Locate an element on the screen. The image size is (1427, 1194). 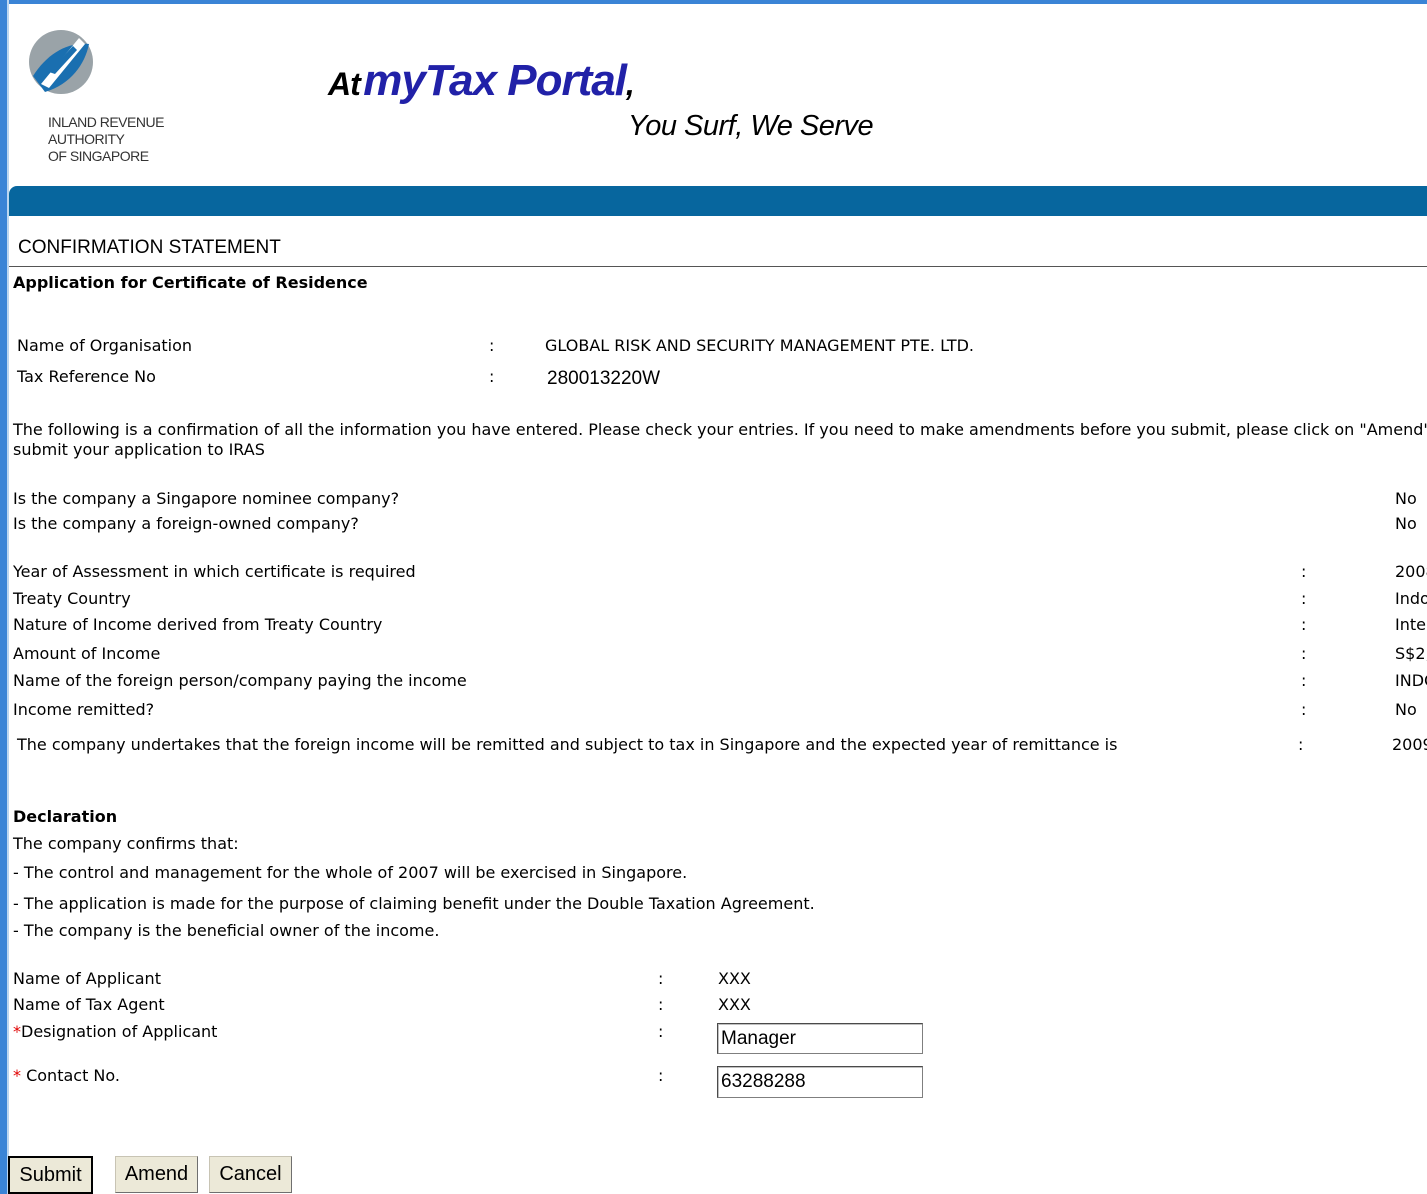
detail-remittance-year-value: 2009 is located at coordinates (1409, 744).